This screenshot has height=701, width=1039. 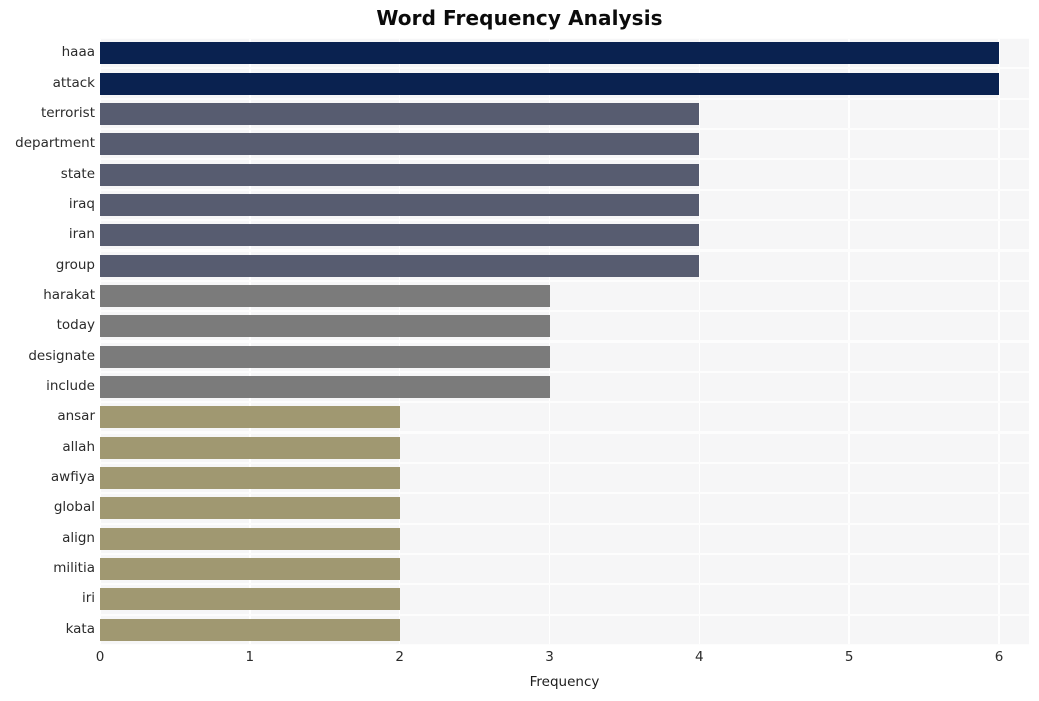 I want to click on y-tick-designate: designate, so click(x=61, y=355).